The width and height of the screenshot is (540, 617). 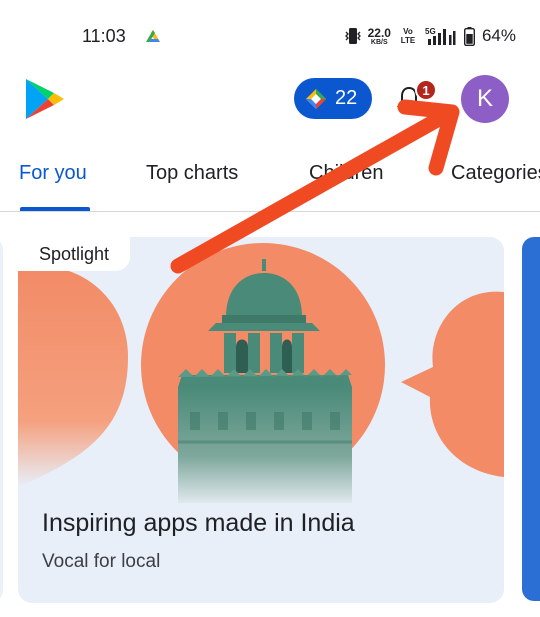 I want to click on previous-card-peek, so click(x=1, y=420).